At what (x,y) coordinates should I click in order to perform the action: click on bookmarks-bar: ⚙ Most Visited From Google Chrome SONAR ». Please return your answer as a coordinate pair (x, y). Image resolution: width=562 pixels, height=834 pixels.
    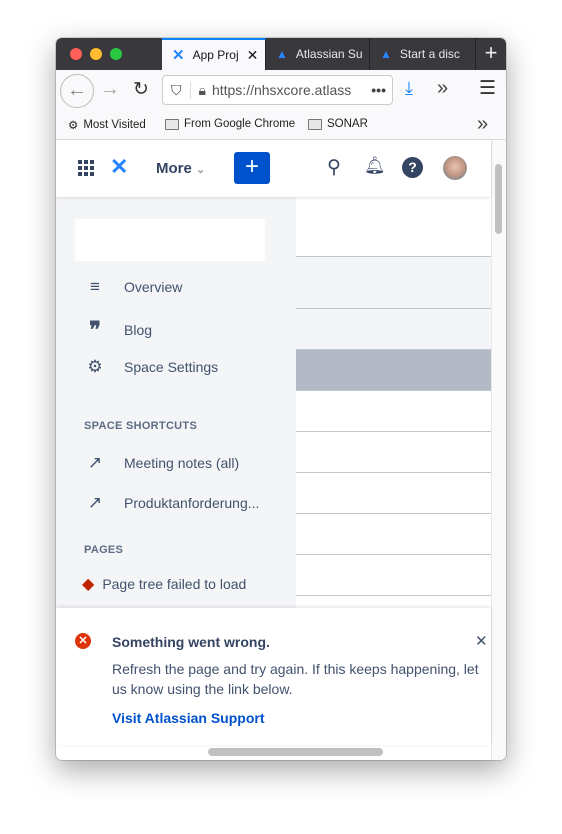
    Looking at the image, I should click on (281, 126).